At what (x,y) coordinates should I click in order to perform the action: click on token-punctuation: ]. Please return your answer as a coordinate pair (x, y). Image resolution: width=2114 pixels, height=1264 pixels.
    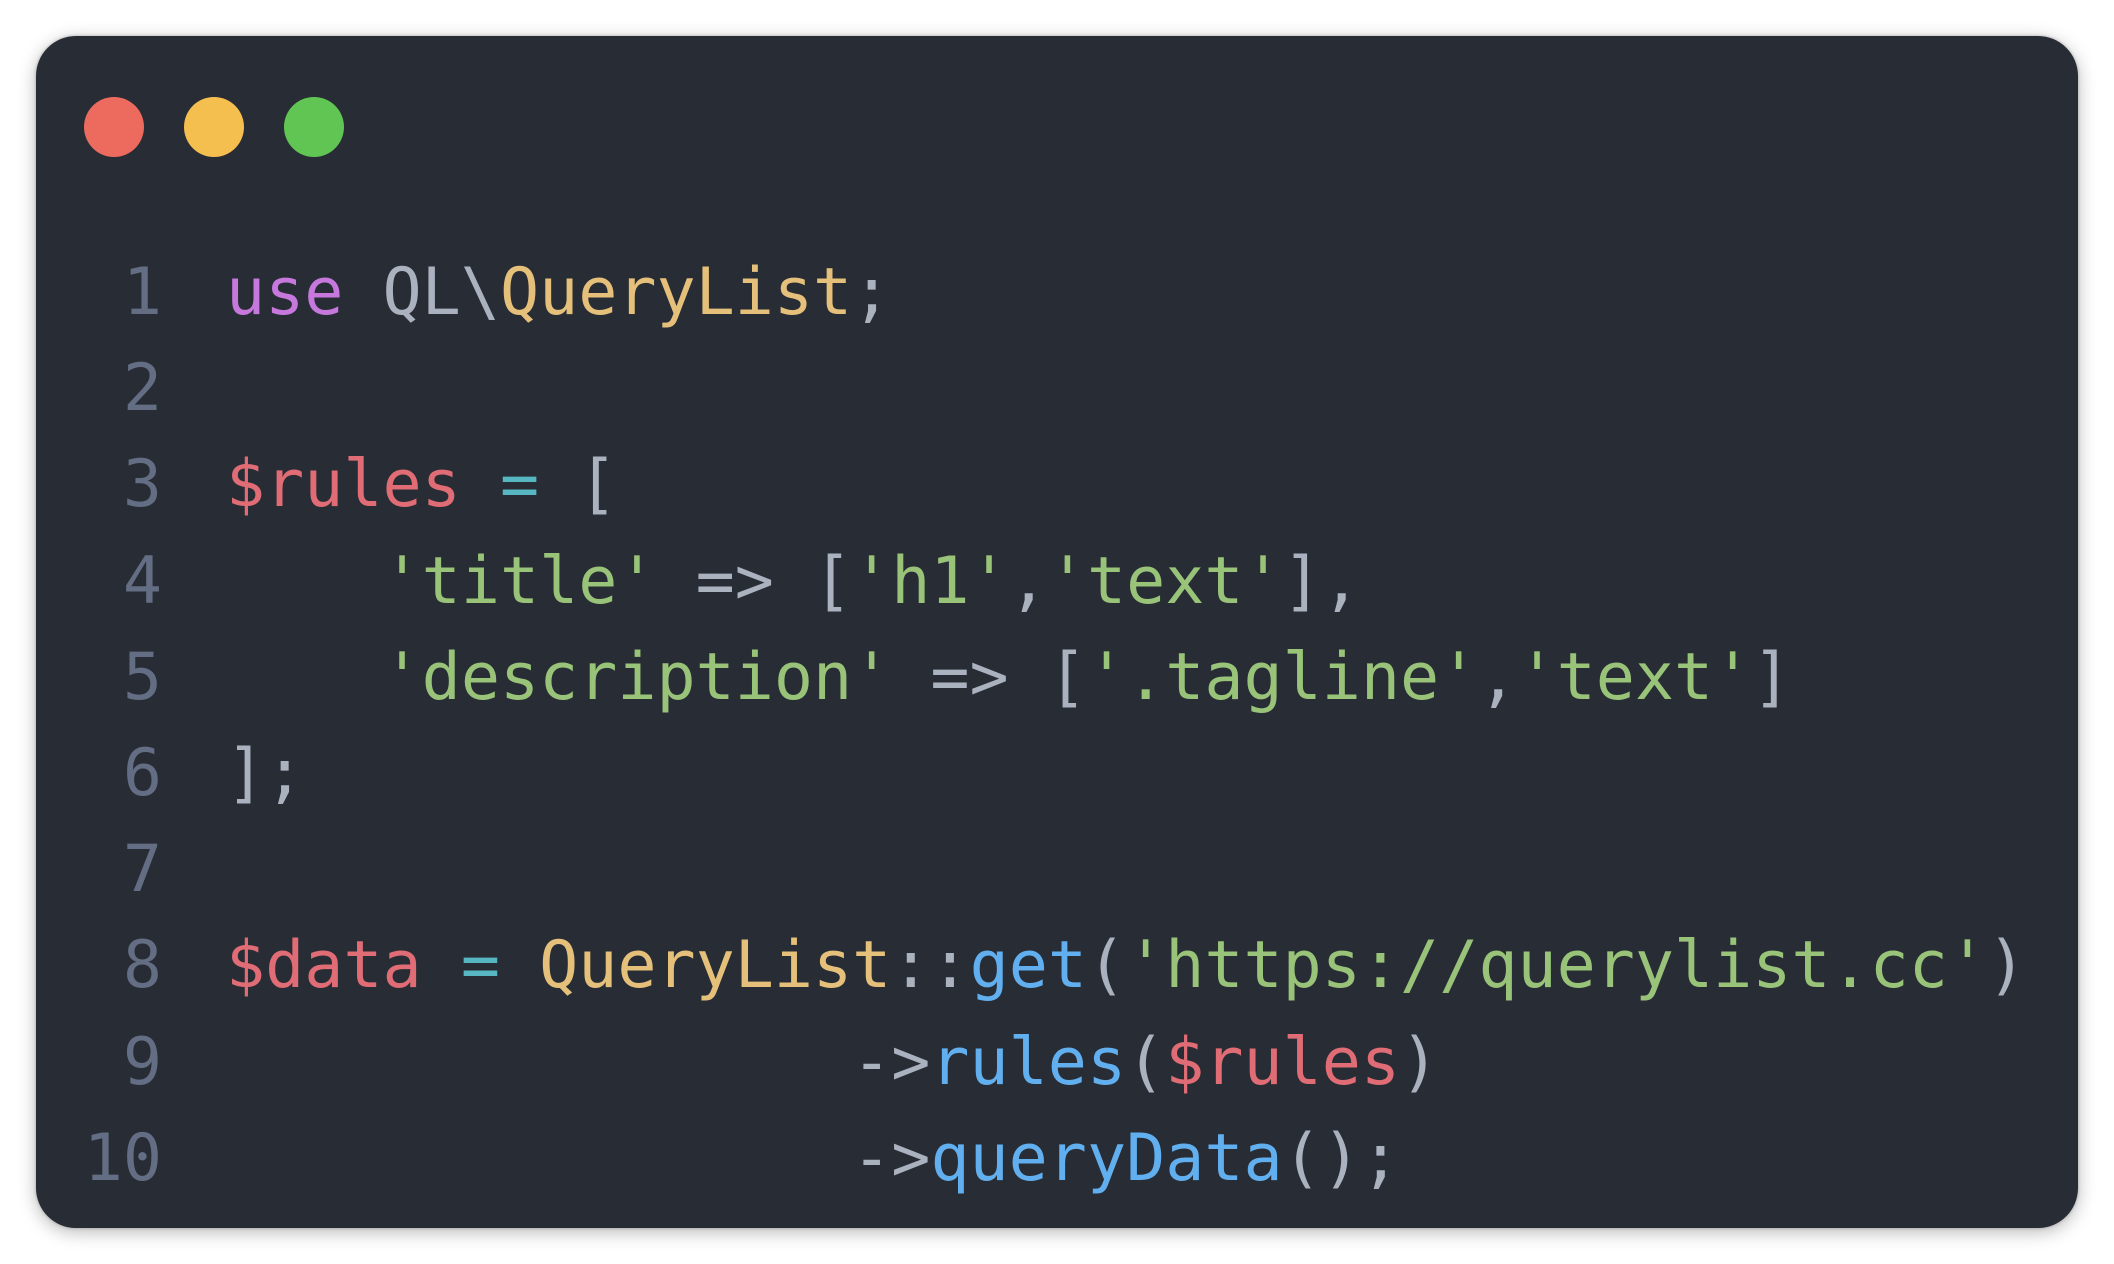
    Looking at the image, I should click on (1772, 677).